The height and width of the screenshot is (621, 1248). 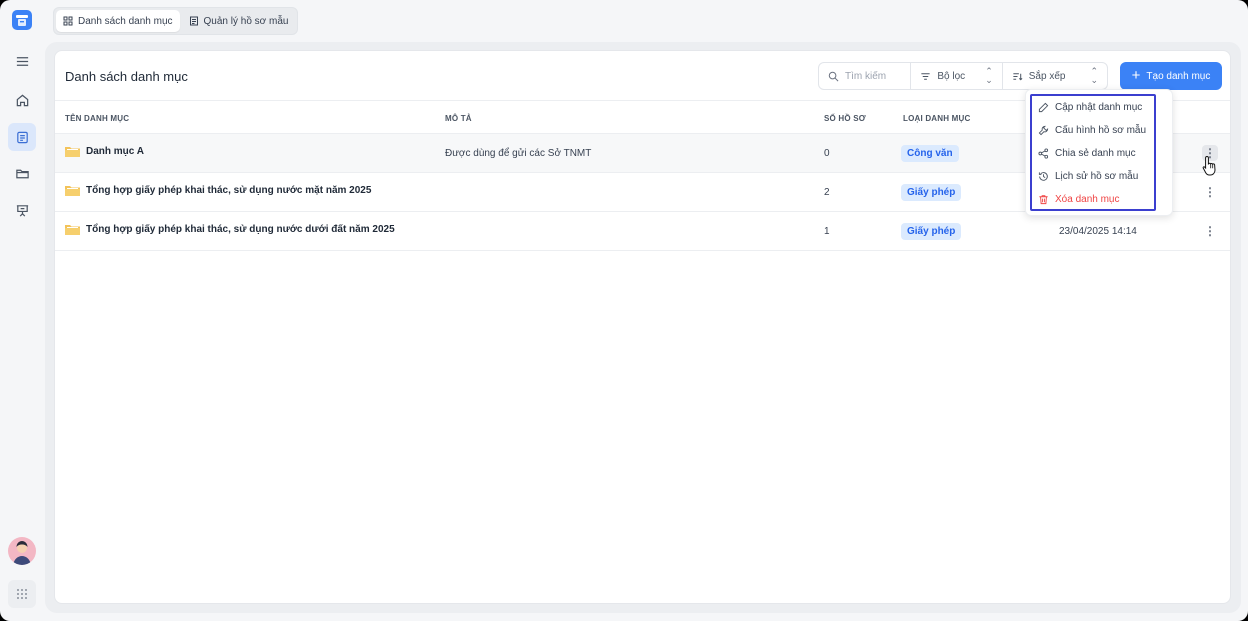 What do you see at coordinates (1043, 153) in the screenshot?
I see `share-icon` at bounding box center [1043, 153].